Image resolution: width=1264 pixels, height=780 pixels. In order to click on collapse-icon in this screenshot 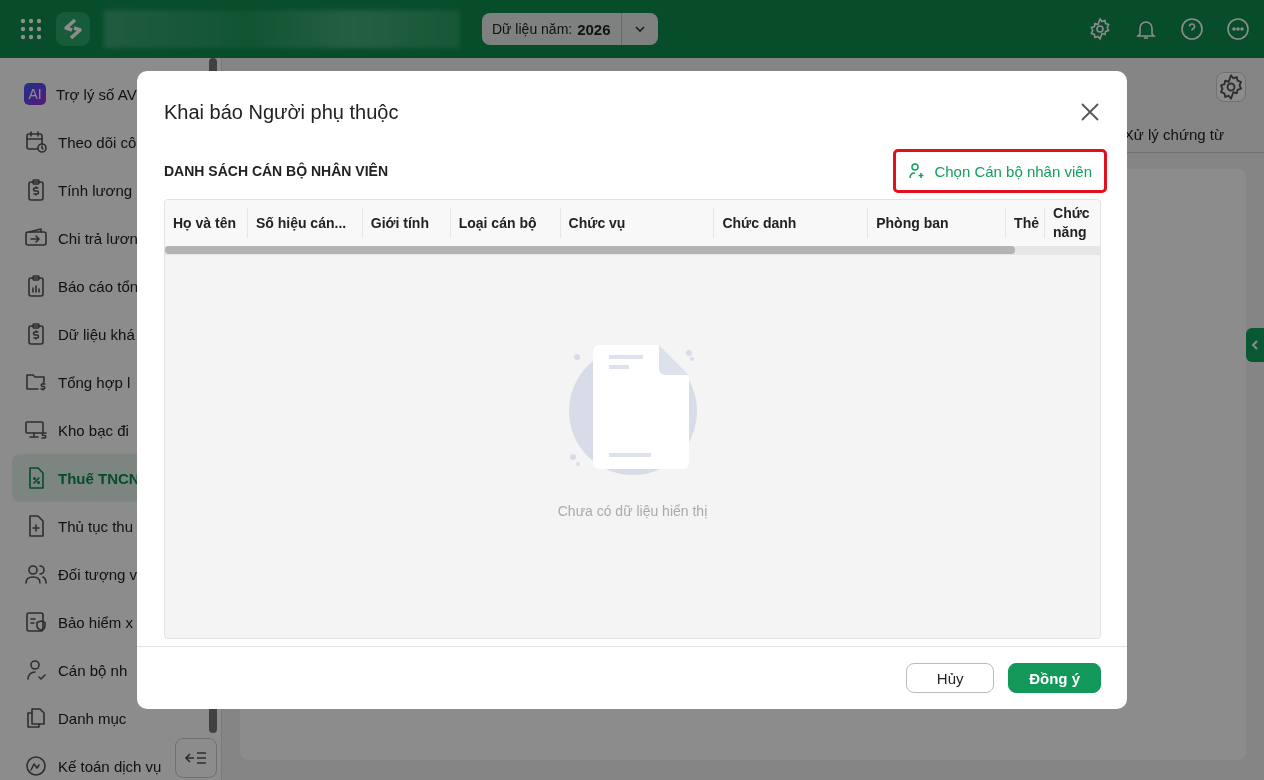, I will do `click(196, 758)`.